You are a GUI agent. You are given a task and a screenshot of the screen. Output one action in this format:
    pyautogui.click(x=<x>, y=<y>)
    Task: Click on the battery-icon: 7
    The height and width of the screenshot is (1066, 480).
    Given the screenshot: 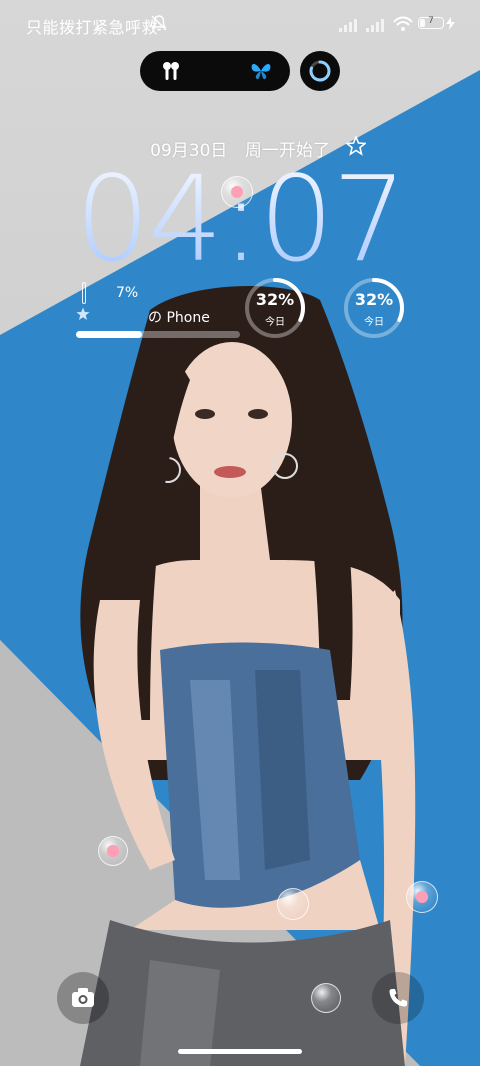 What is the action you would take?
    pyautogui.click(x=431, y=22)
    